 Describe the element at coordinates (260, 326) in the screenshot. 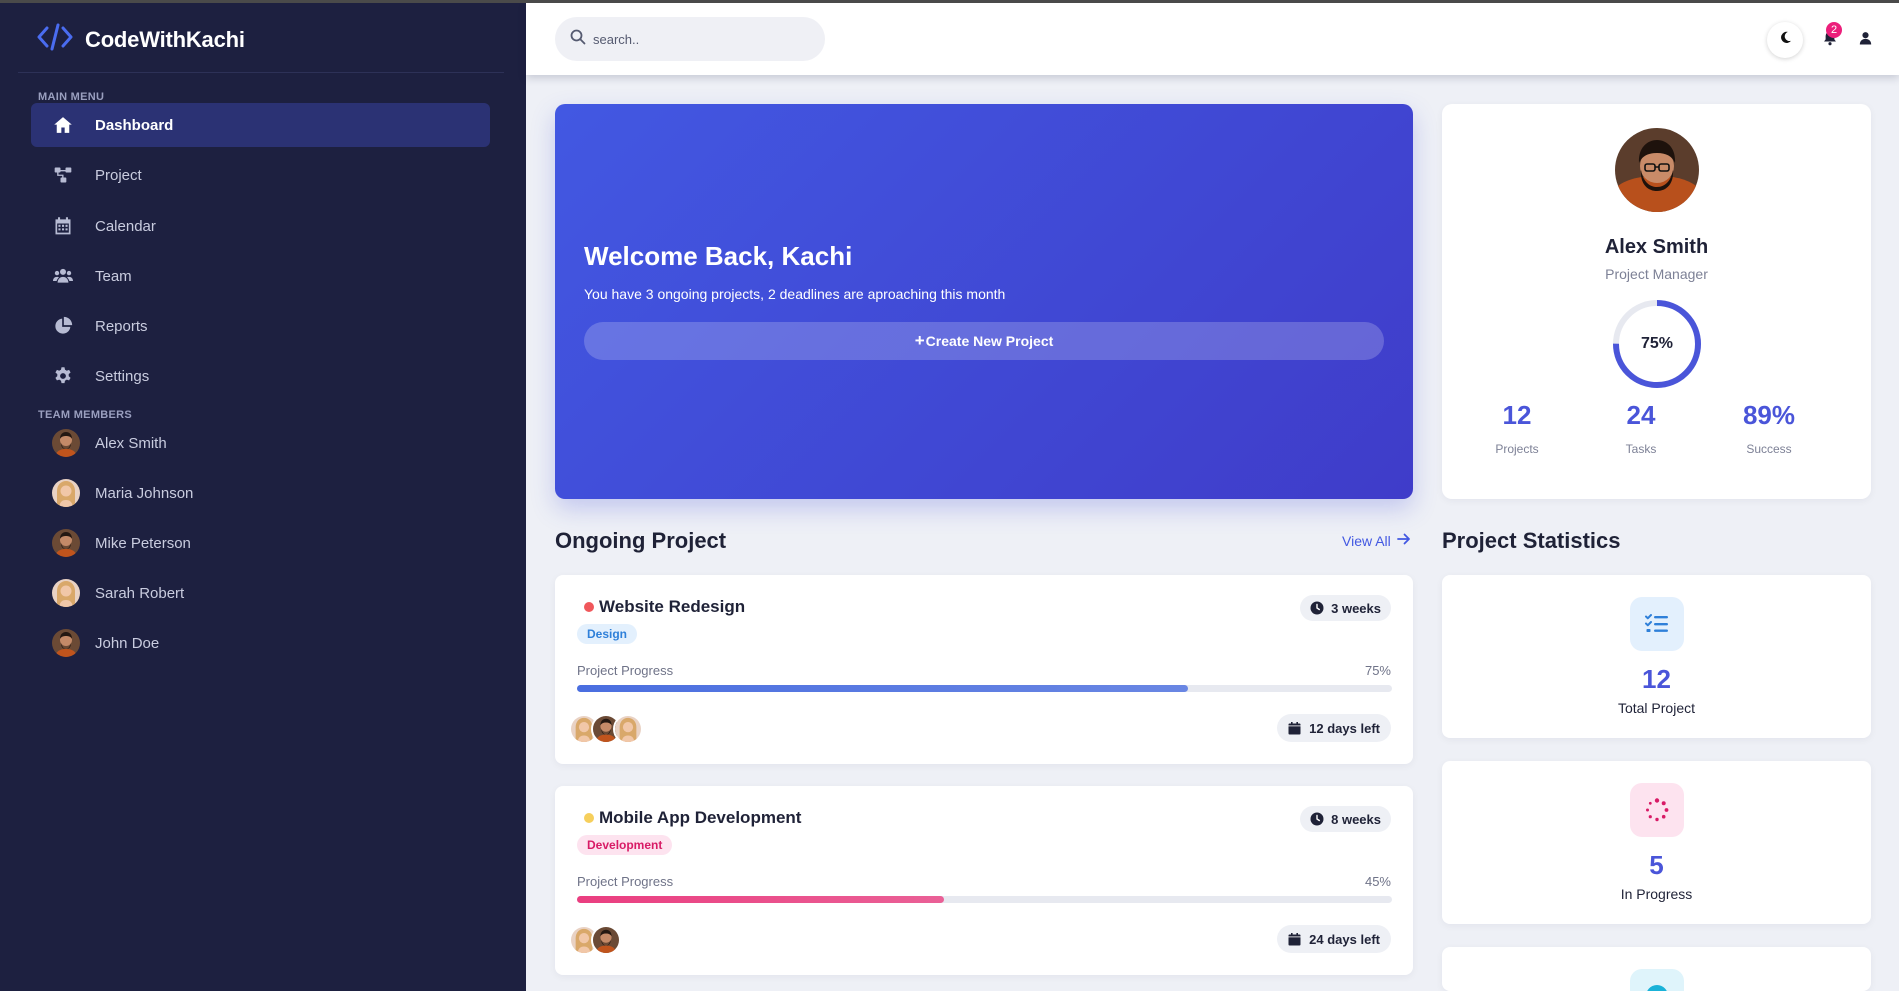

I see `sidebar-item-reports: Reports` at that location.